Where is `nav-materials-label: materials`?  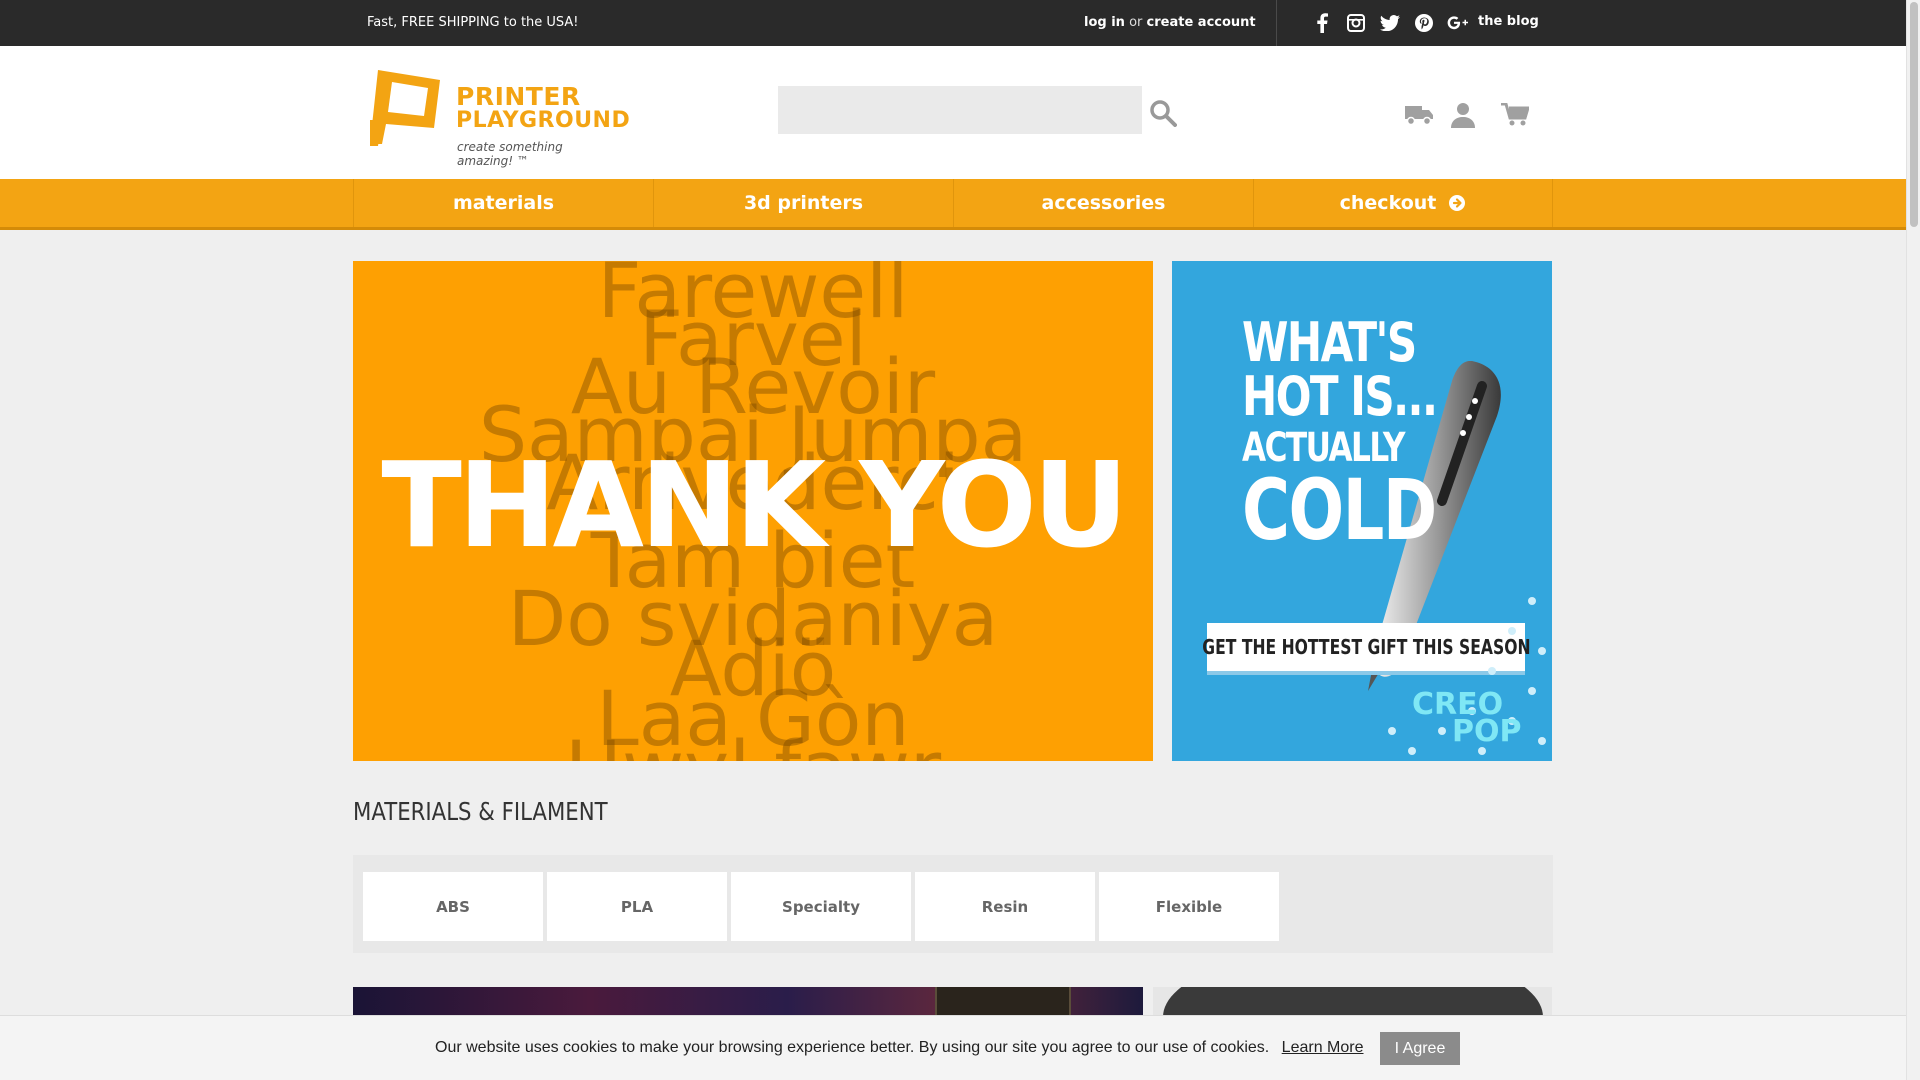 nav-materials-label: materials is located at coordinates (503, 203).